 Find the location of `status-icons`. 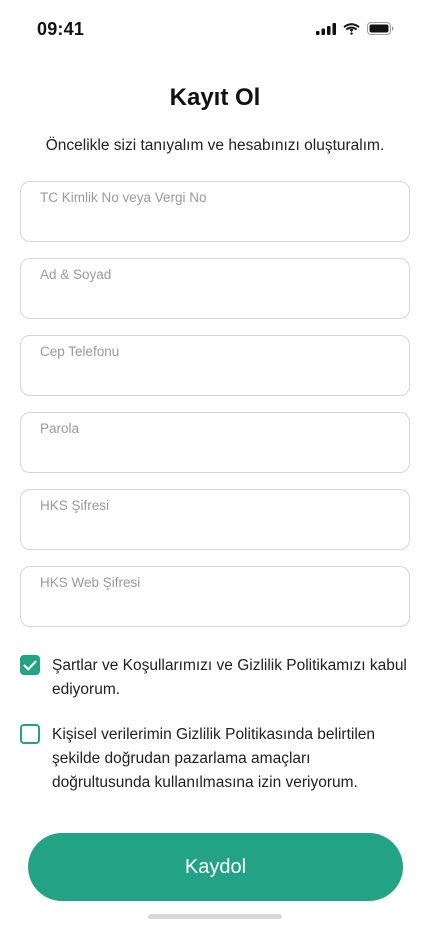

status-icons is located at coordinates (355, 28).